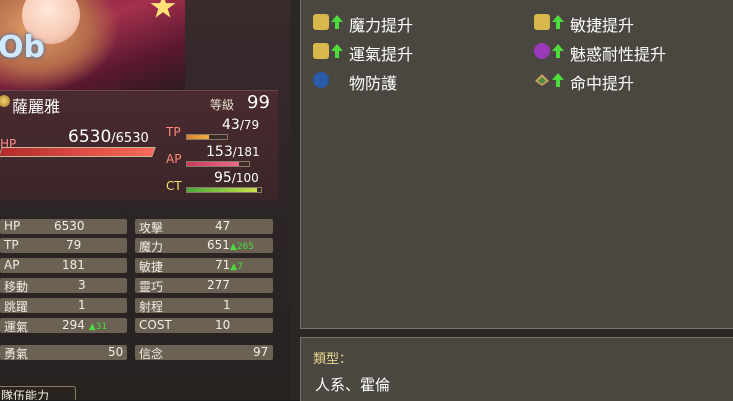 The image size is (733, 401). Describe the element at coordinates (5, 101) in the screenshot. I see `element-icon` at that location.